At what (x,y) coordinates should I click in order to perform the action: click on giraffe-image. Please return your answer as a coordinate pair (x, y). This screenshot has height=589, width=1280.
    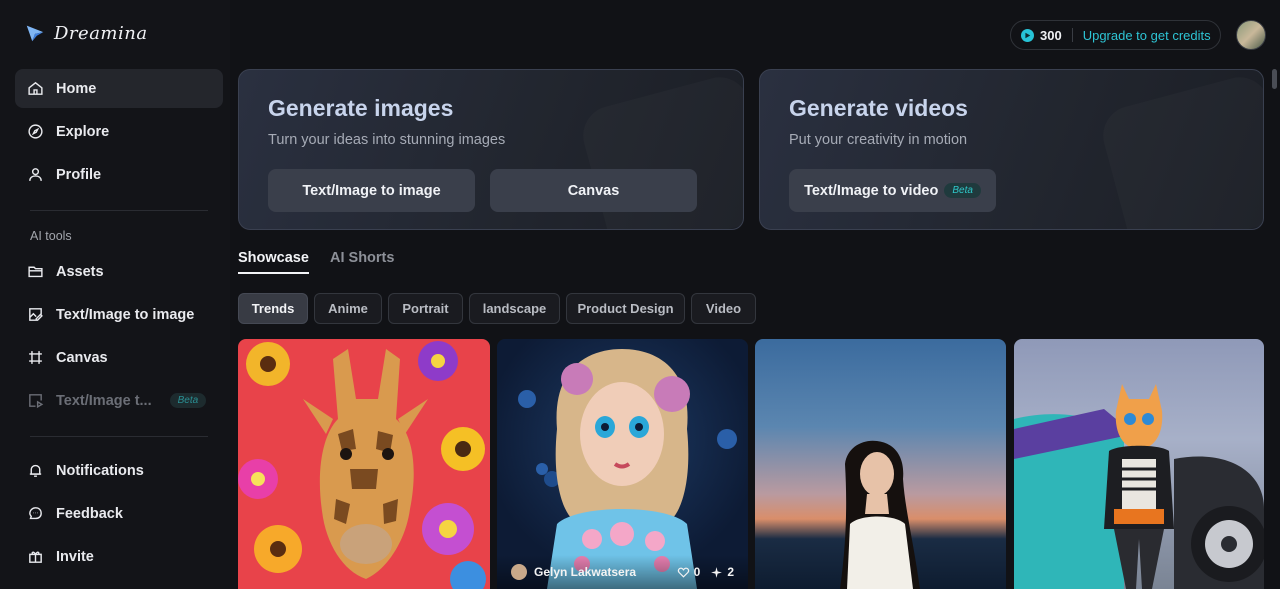
    Looking at the image, I should click on (362, 465).